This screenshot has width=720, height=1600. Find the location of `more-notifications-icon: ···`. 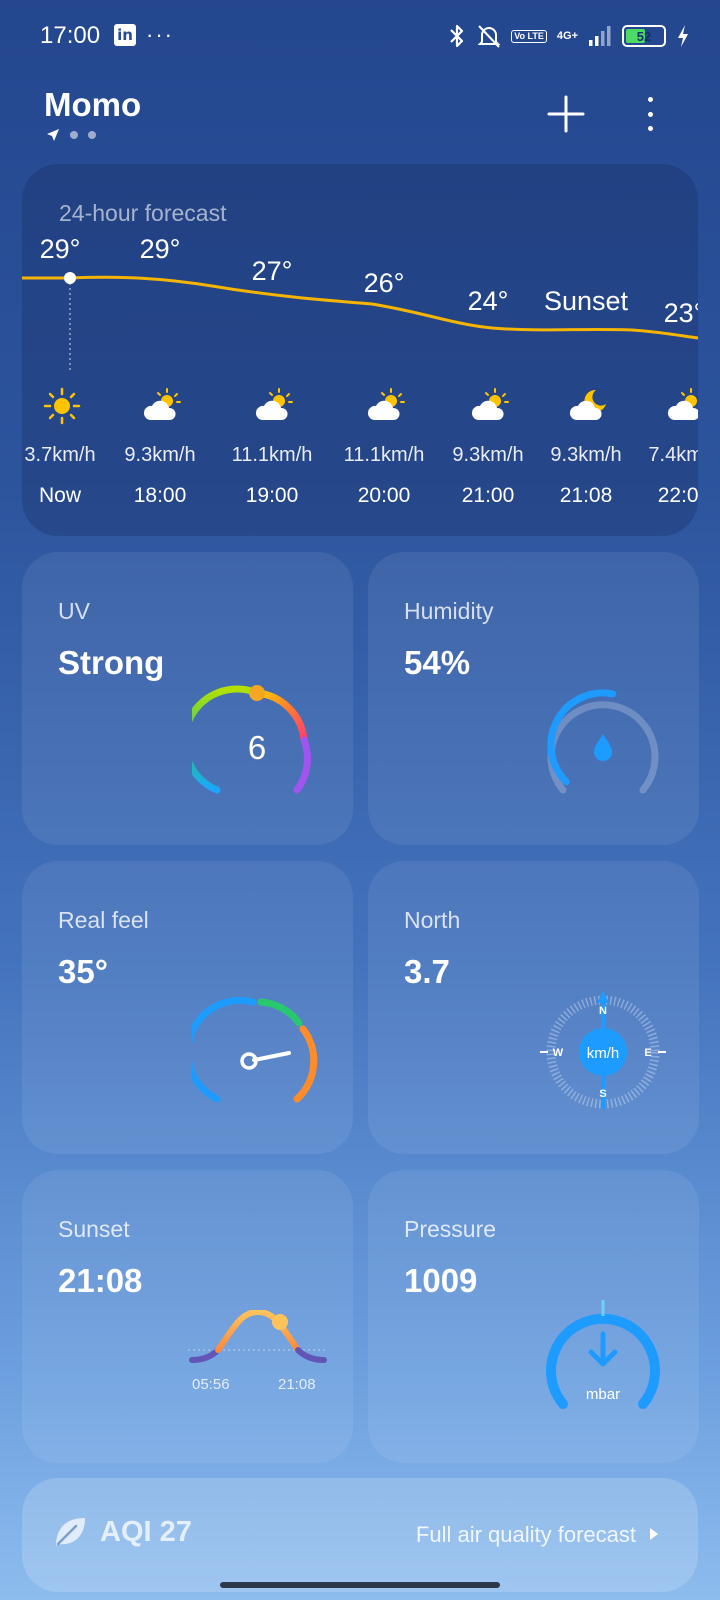

more-notifications-icon: ··· is located at coordinates (160, 34).